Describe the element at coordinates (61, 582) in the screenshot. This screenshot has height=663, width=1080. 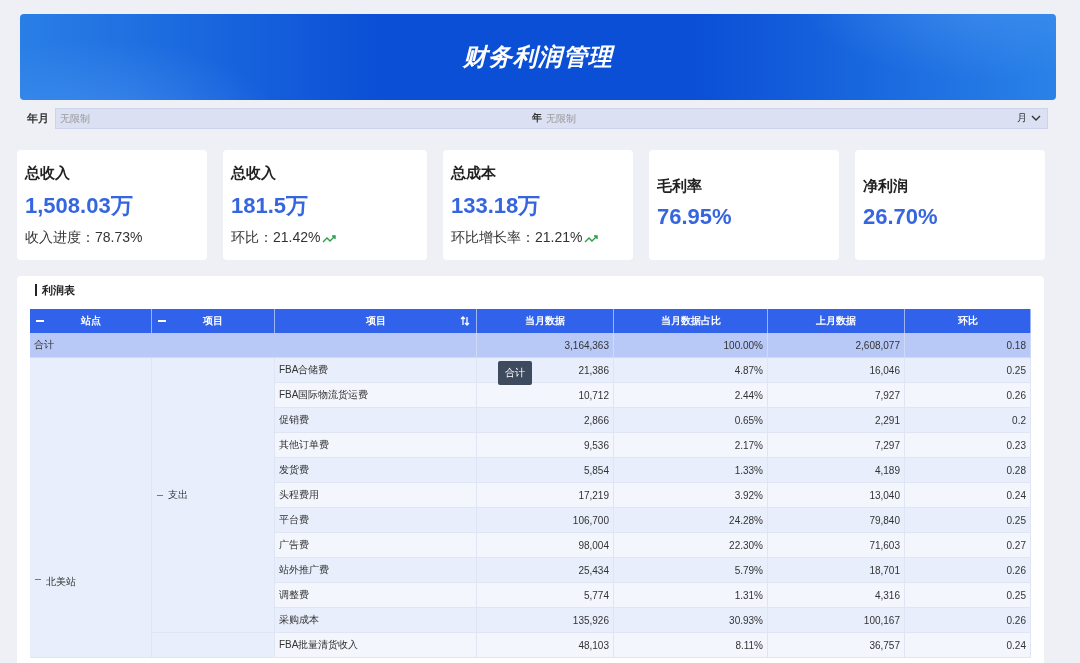
I see `table-cell: 北美站` at that location.